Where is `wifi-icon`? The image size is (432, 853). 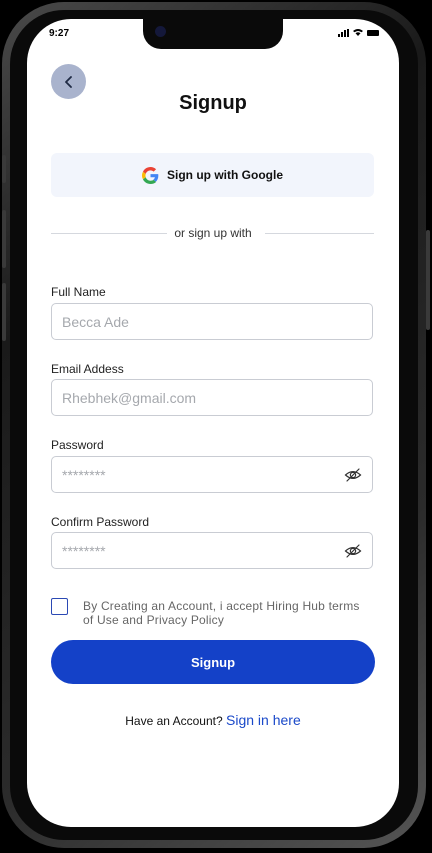
wifi-icon is located at coordinates (358, 32).